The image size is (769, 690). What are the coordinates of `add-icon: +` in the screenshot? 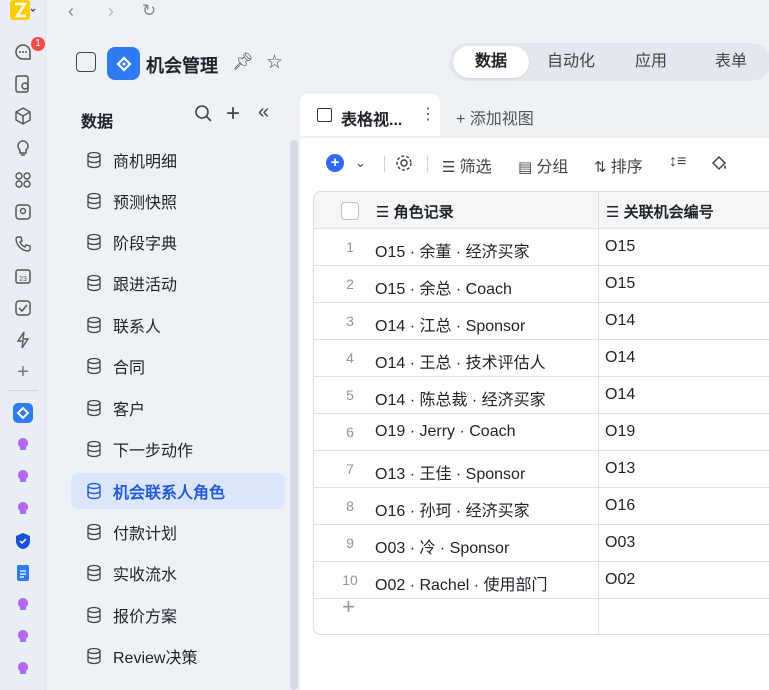 It's located at (23, 372).